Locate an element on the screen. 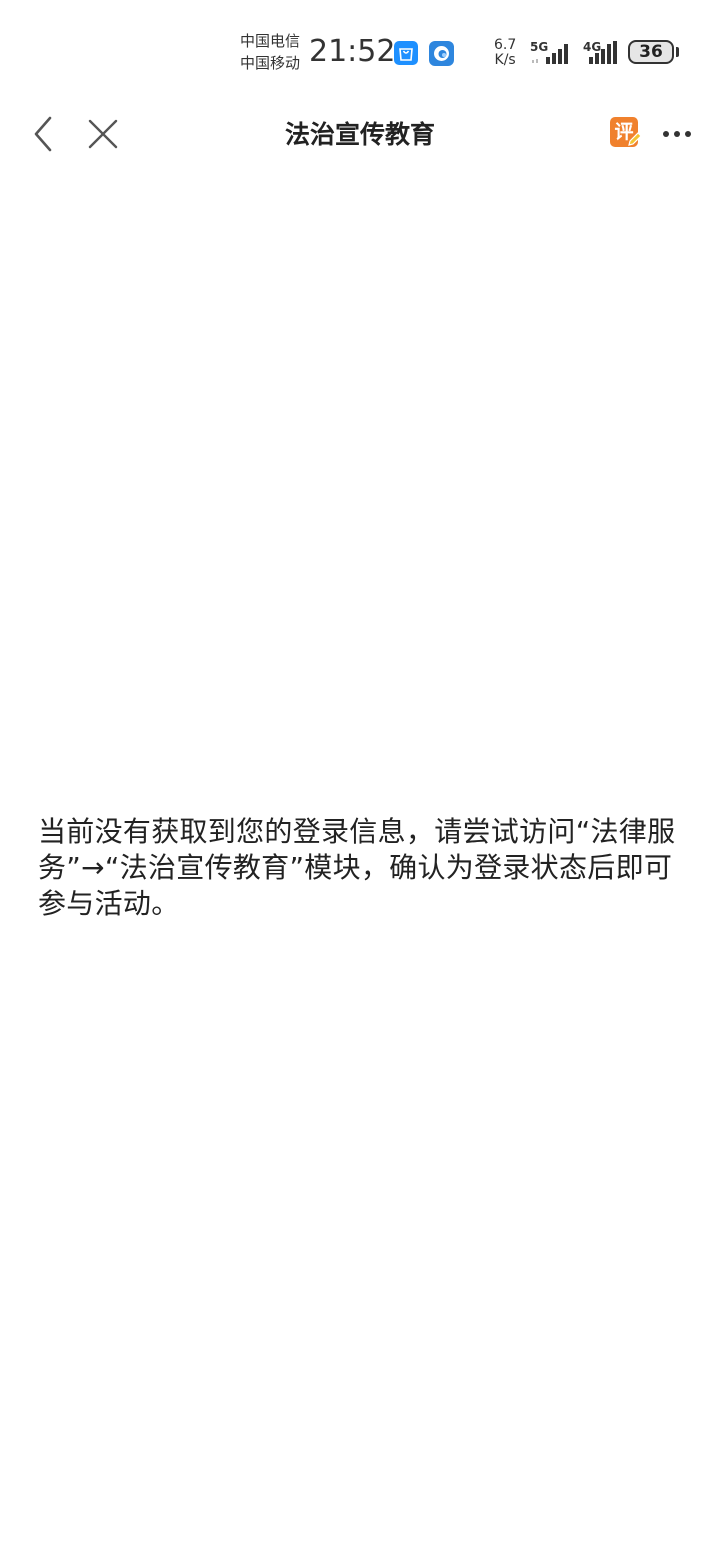 This screenshot has height=1560, width=720. network-speed-value: 6.7 is located at coordinates (505, 45).